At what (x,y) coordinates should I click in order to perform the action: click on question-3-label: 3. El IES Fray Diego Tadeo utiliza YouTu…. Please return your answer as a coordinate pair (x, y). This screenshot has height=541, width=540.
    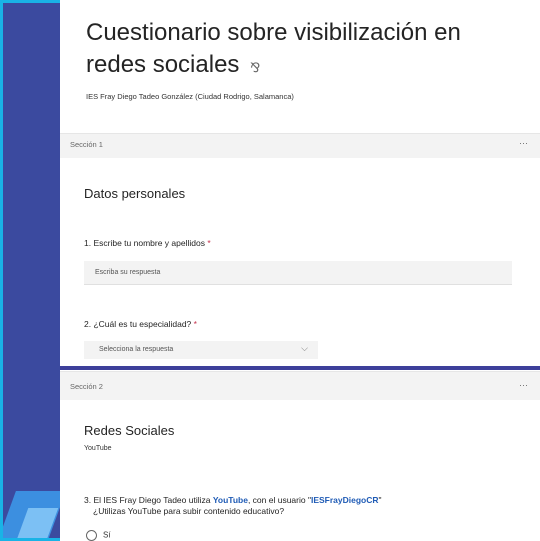
    Looking at the image, I should click on (233, 506).